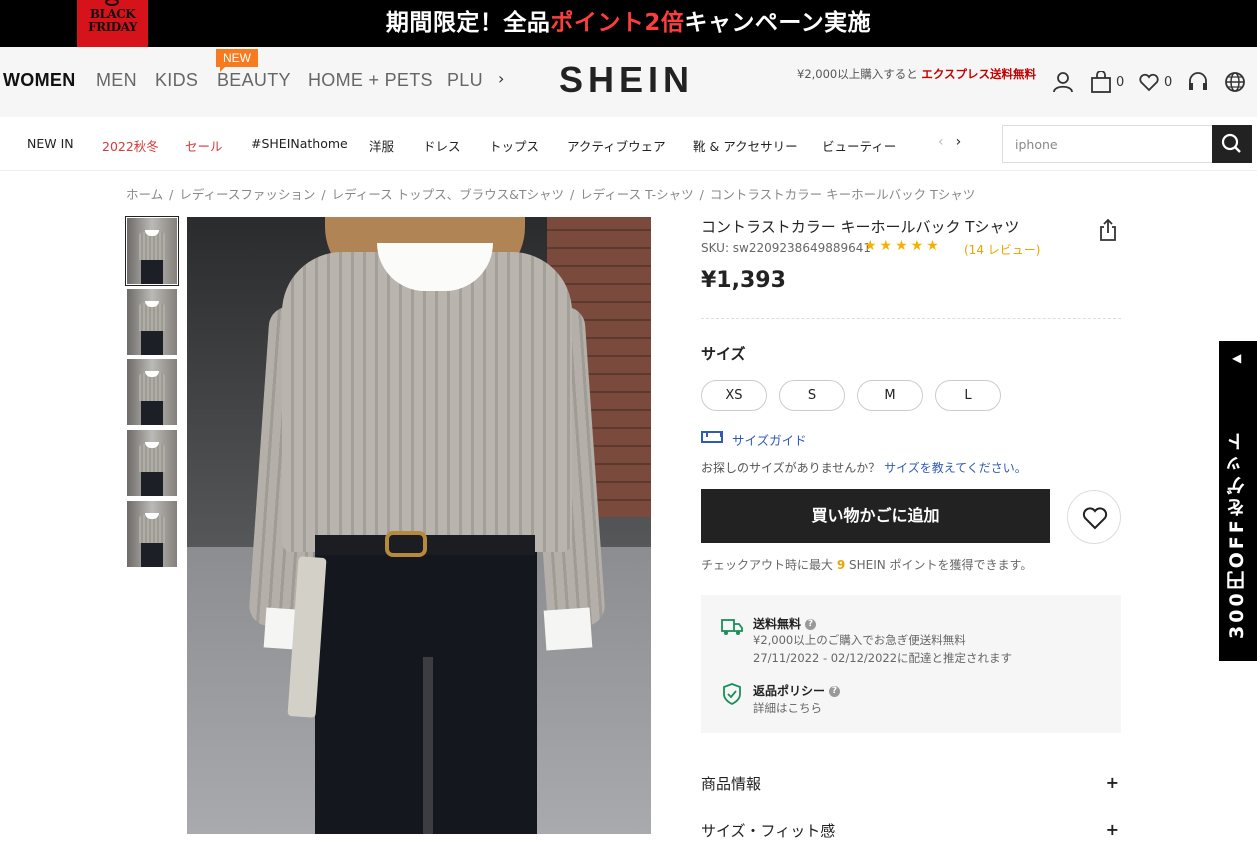 This screenshot has height=844, width=1257. What do you see at coordinates (1168, 82) in the screenshot?
I see `wishlist-count: 0` at bounding box center [1168, 82].